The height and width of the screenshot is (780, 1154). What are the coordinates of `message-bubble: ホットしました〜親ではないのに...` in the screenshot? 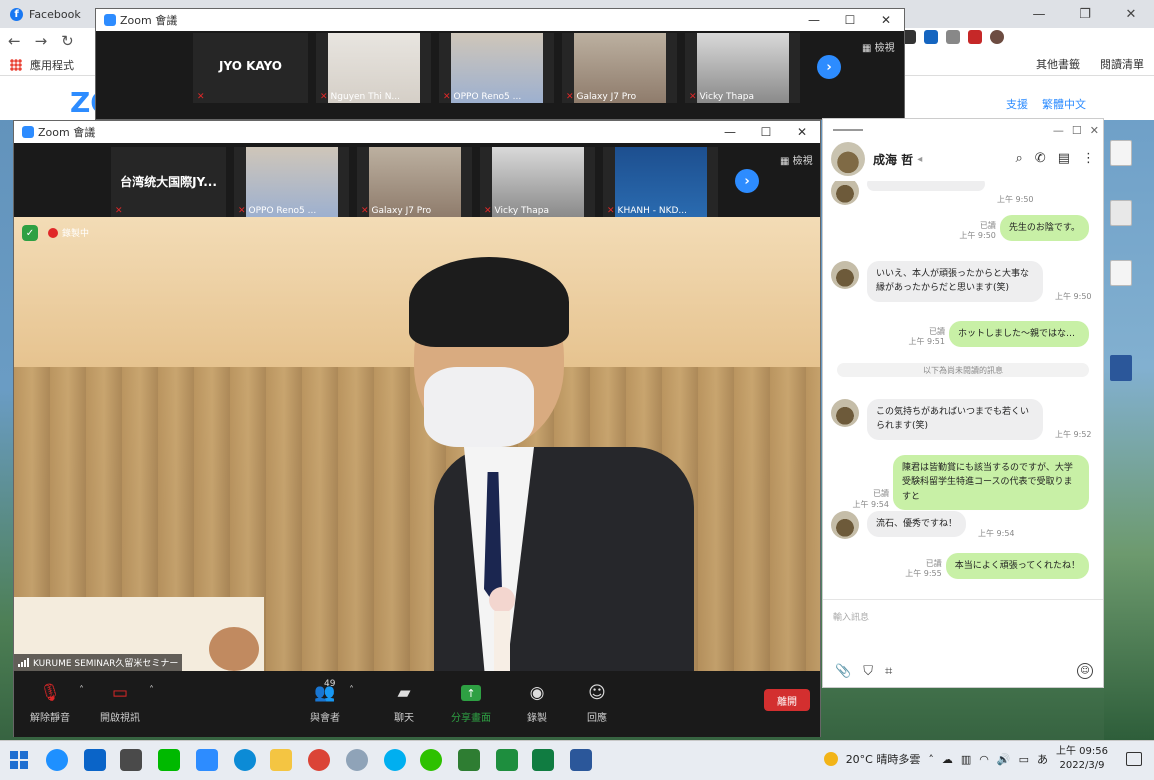 It's located at (1019, 334).